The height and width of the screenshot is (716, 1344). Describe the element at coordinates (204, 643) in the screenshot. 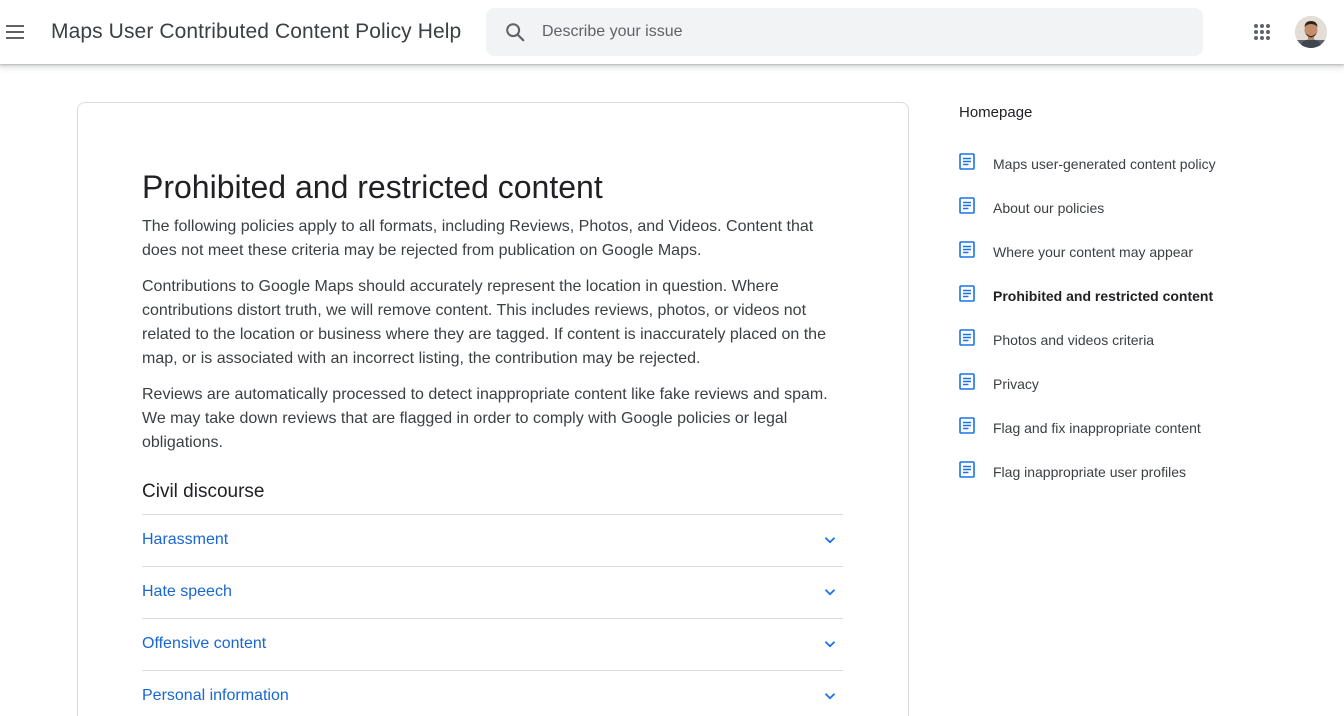

I see `accordion-label: Offensive content` at that location.